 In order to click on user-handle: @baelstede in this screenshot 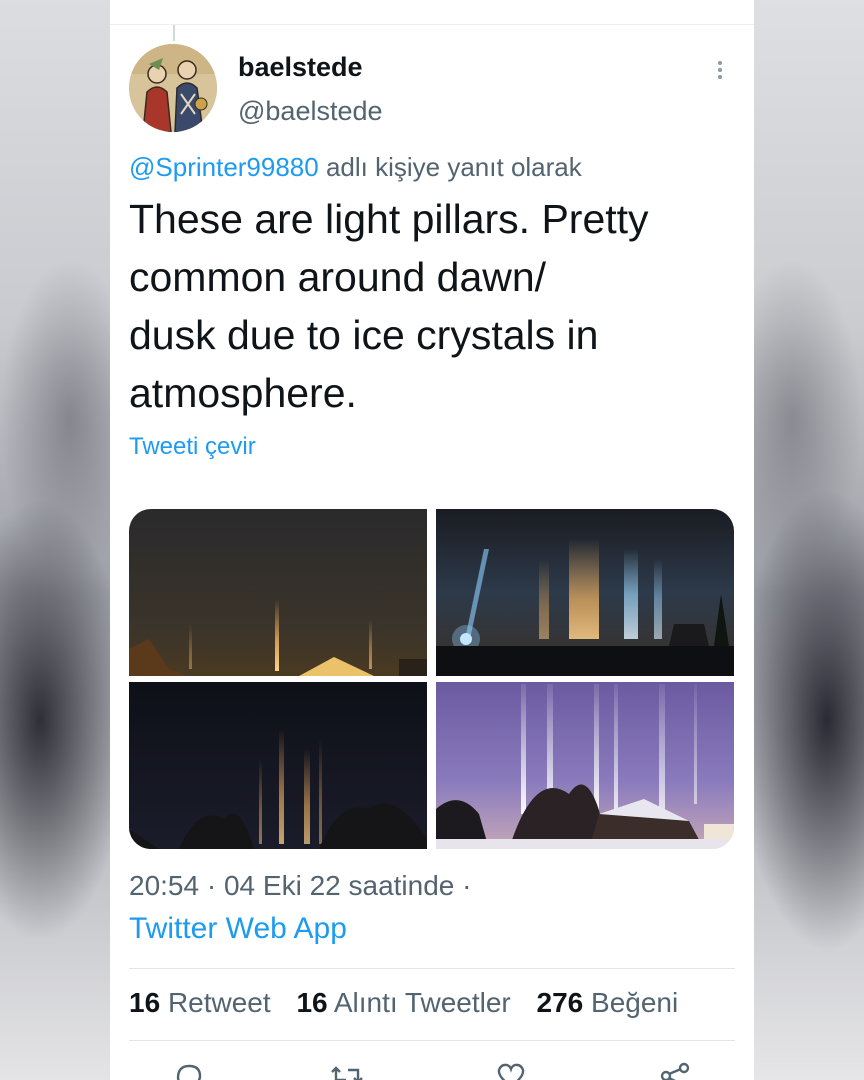, I will do `click(310, 111)`.